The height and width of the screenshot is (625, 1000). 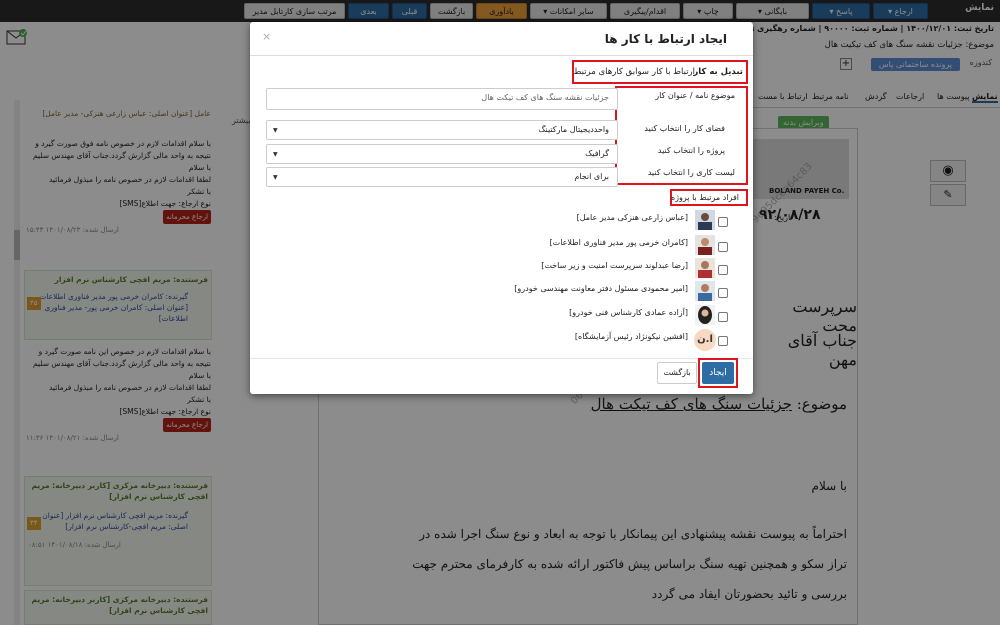 What do you see at coordinates (614, 265) in the screenshot?
I see `person-name: [رضا عبدلوند سرپرست امنیت و زیر ساخت]` at bounding box center [614, 265].